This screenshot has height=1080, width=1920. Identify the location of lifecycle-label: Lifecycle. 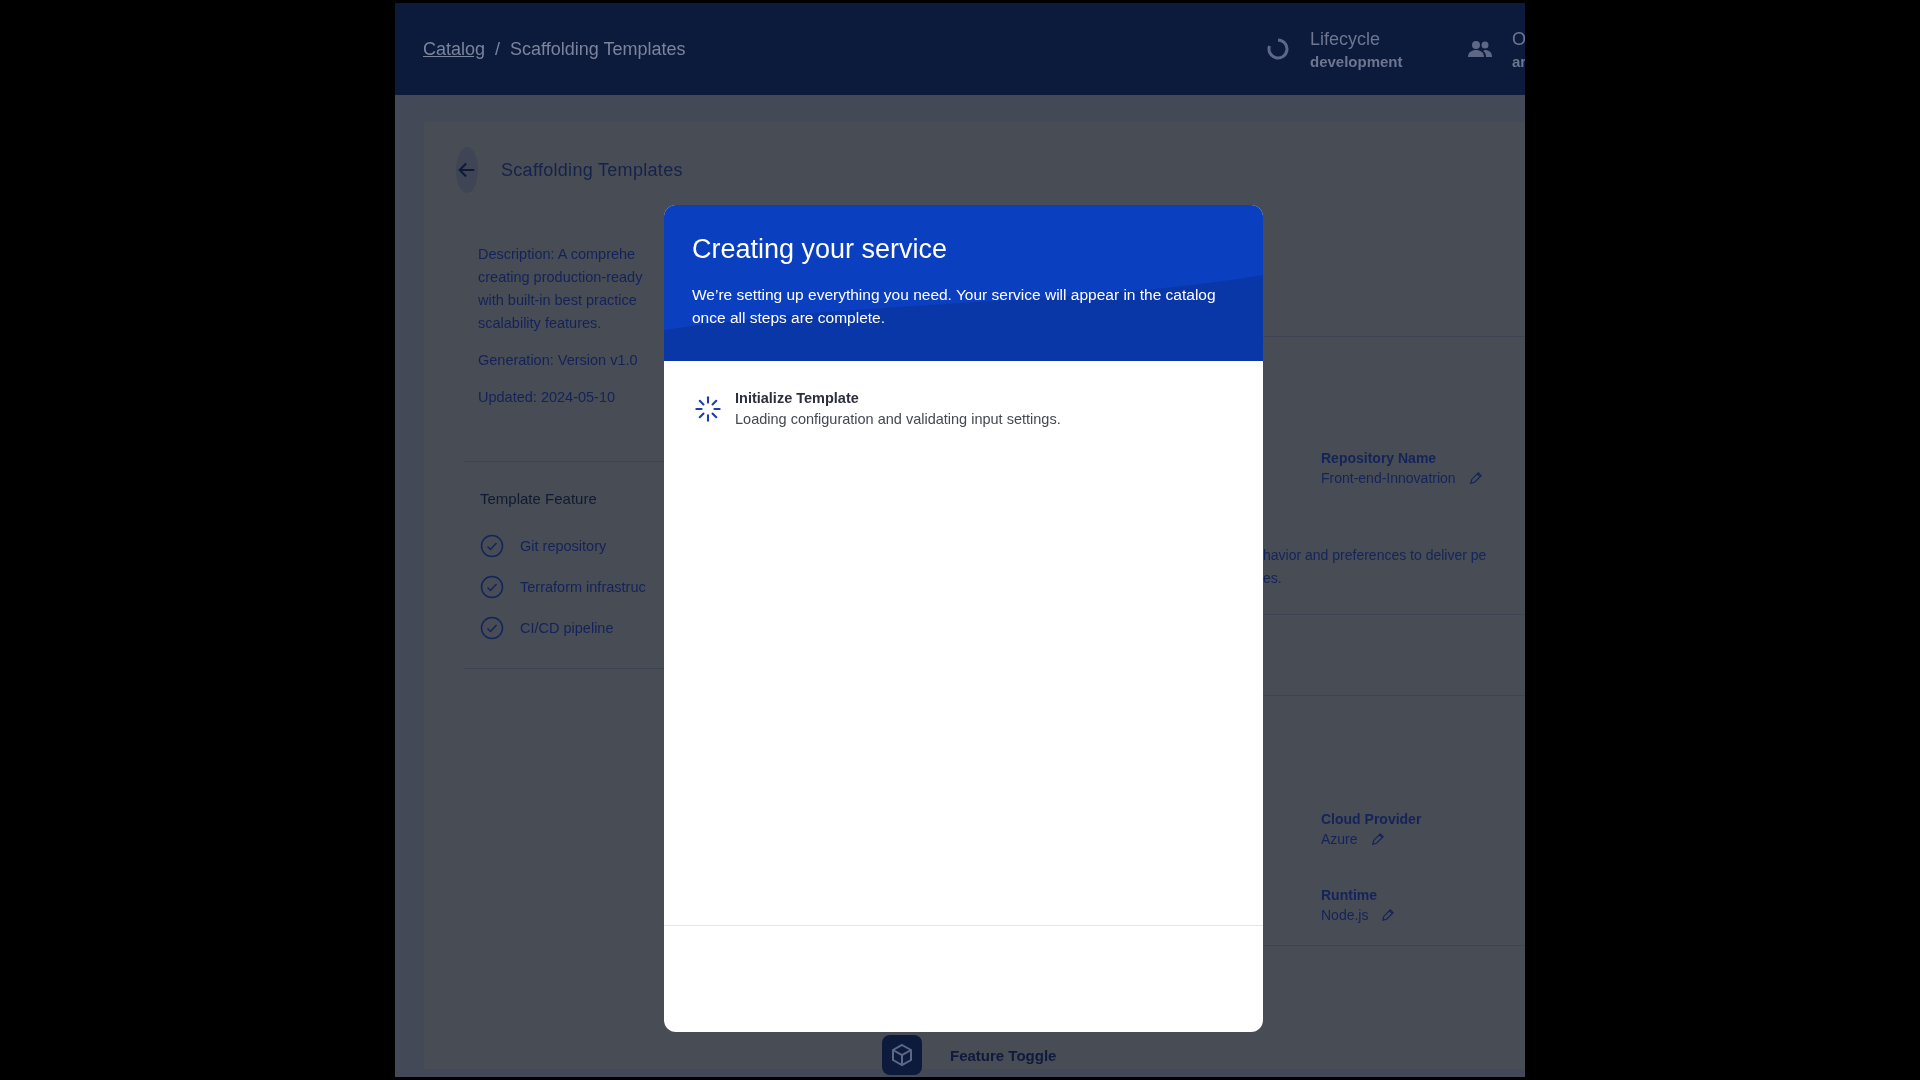
(1346, 39).